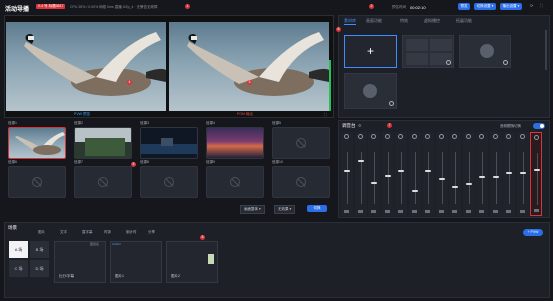 The width and height of the screenshot is (553, 301). Describe the element at coordinates (80, 262) in the screenshot. I see `layer-card-1: 比分/字幕` at that location.